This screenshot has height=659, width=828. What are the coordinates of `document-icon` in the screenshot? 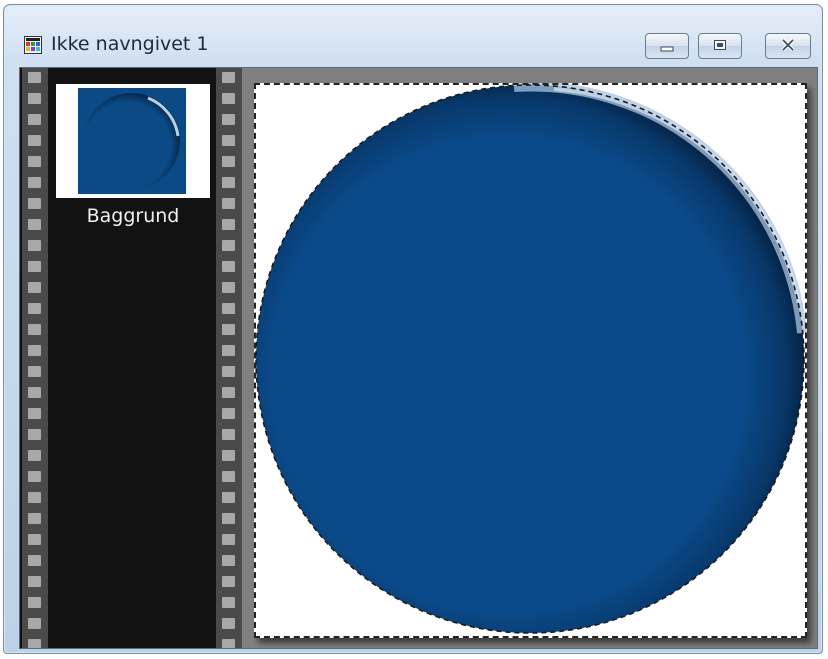 It's located at (33, 45).